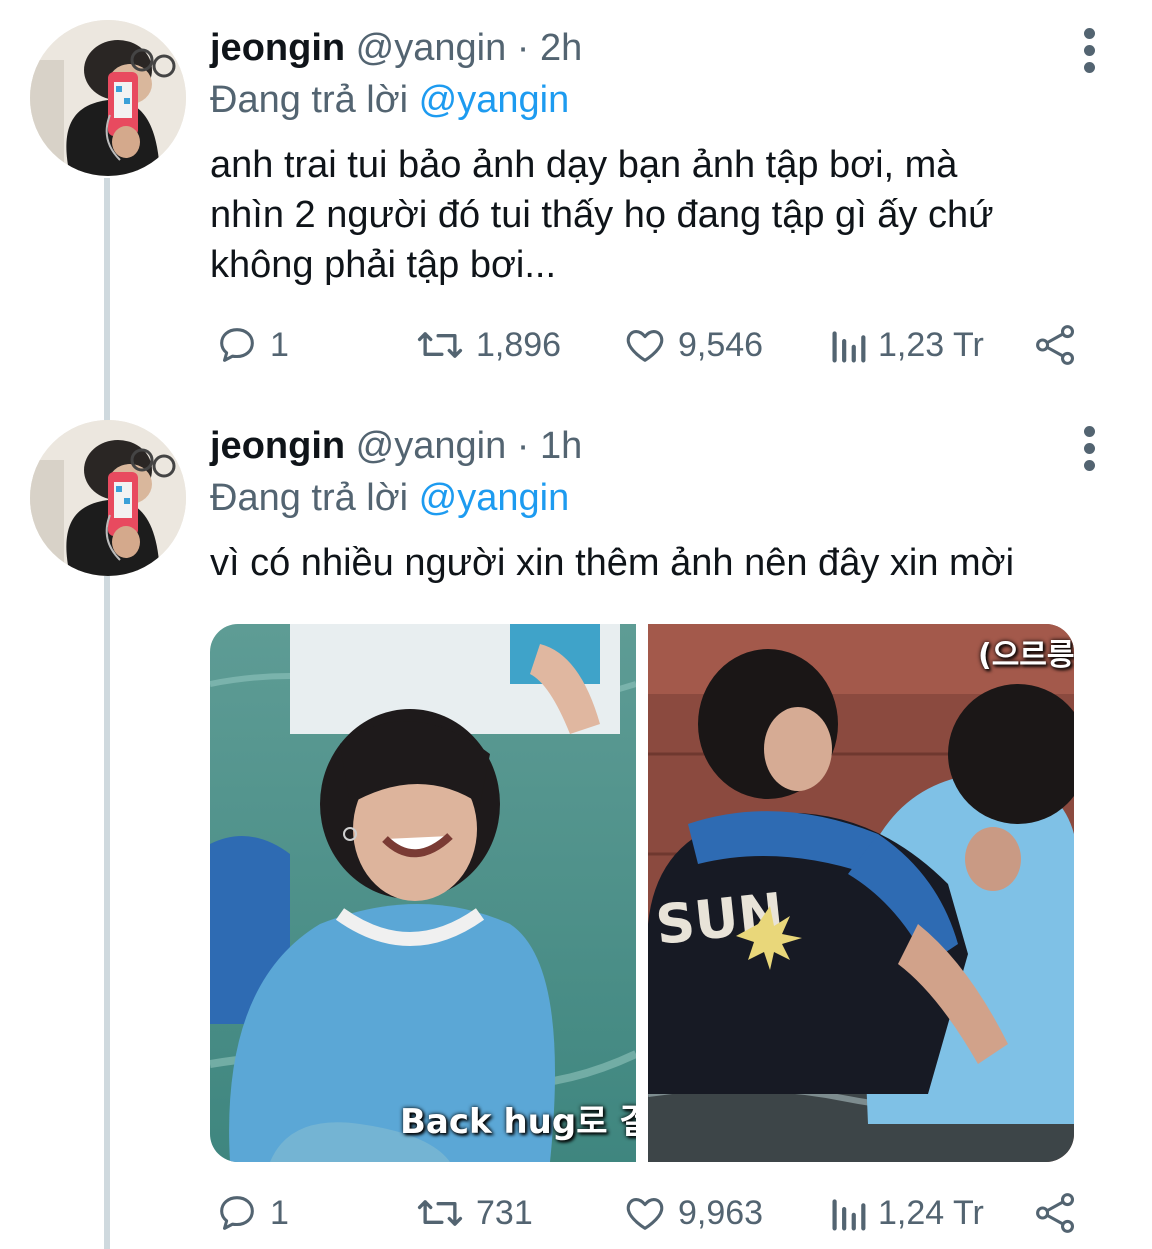 The height and width of the screenshot is (1249, 1152). I want to click on tweet-actions: 1 731 9,963 1,24 Tr, so click(650, 1213).